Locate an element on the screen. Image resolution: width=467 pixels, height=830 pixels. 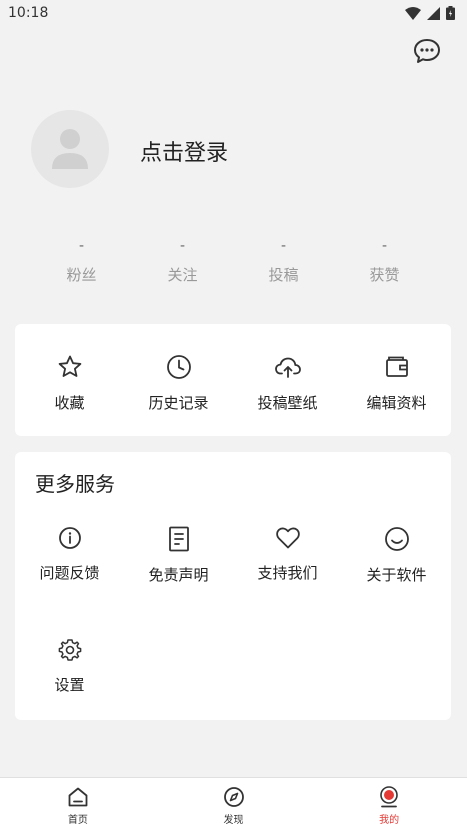
nav-discover: 发现 is located at coordinates (234, 804).